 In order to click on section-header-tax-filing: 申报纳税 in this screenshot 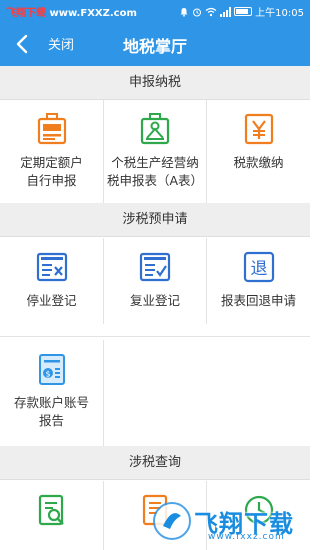, I will do `click(155, 83)`.